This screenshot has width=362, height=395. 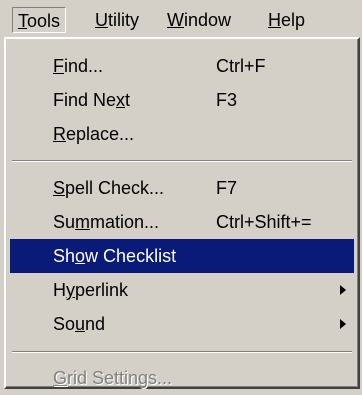 What do you see at coordinates (241, 66) in the screenshot?
I see `menu-item-find-shortcut: Ctrl+F` at bounding box center [241, 66].